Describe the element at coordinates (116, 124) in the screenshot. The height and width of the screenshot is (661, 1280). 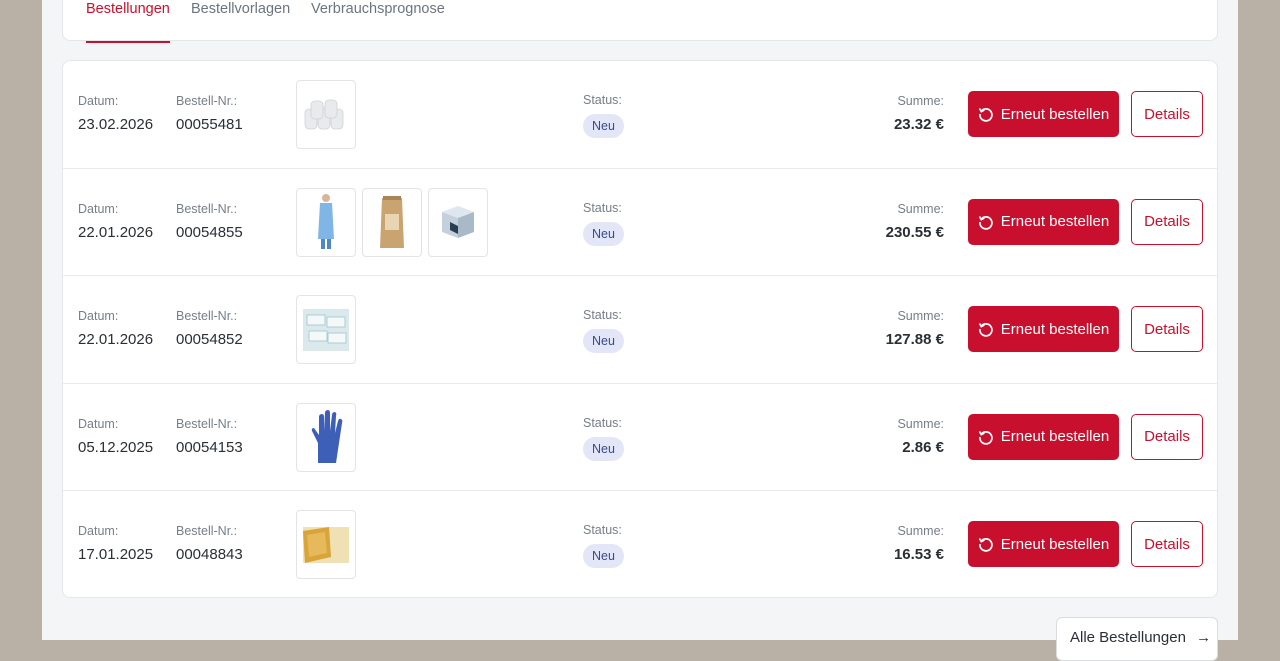
I see `order-date: 23.02.2026` at that location.